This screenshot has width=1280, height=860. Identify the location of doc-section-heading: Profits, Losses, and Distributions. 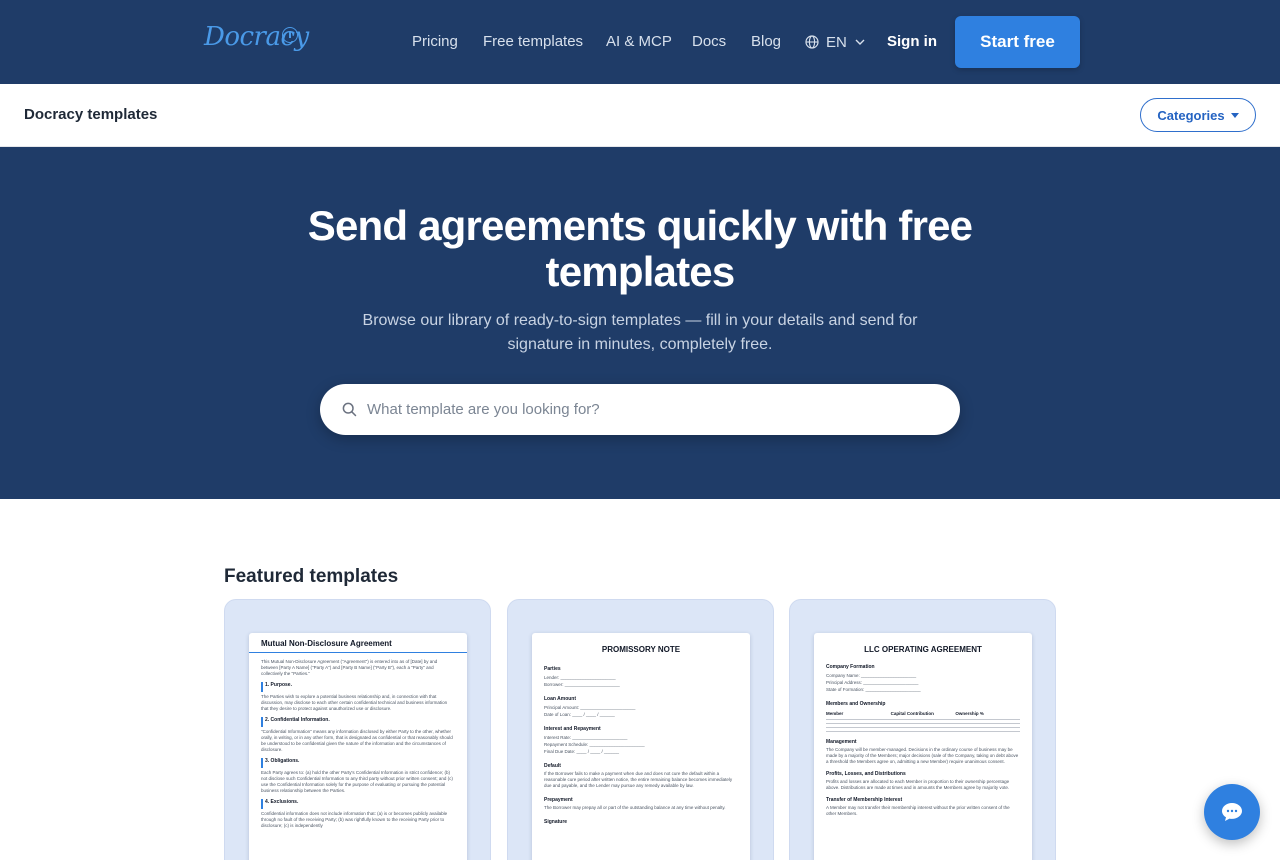
(866, 774).